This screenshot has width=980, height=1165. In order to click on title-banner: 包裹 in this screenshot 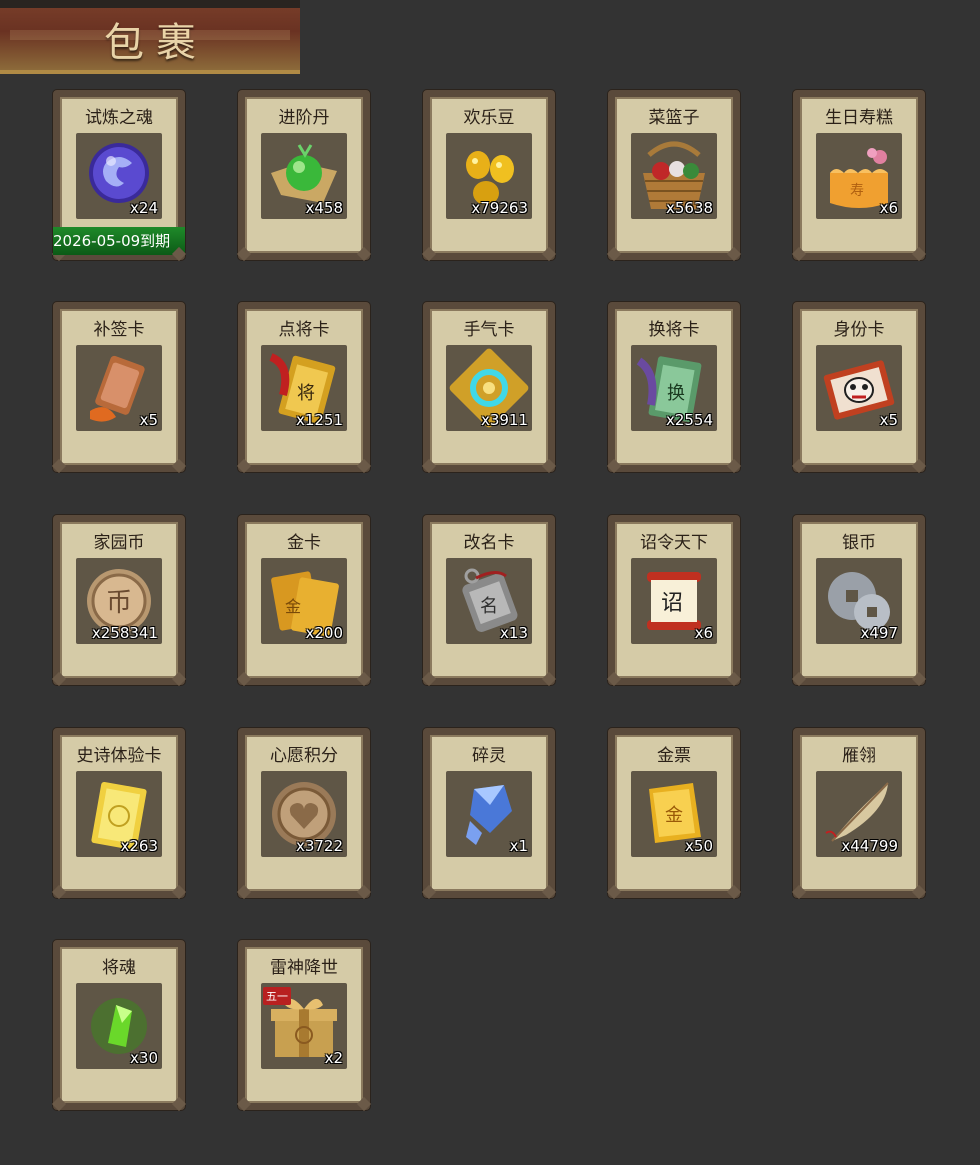, I will do `click(150, 37)`.